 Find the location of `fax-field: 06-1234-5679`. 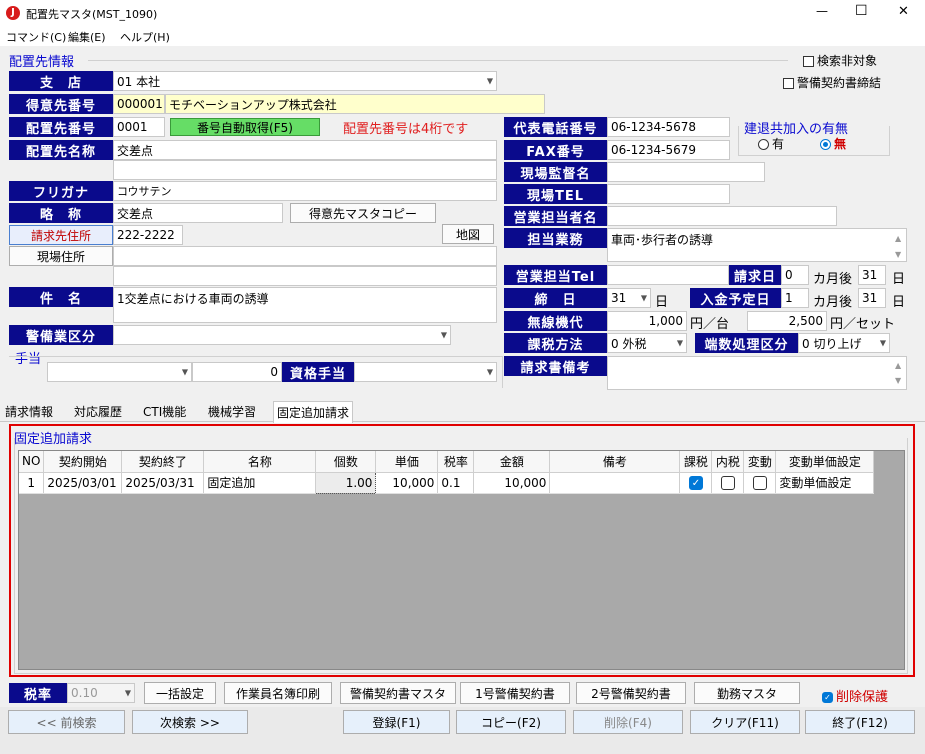

fax-field: 06-1234-5679 is located at coordinates (668, 150).